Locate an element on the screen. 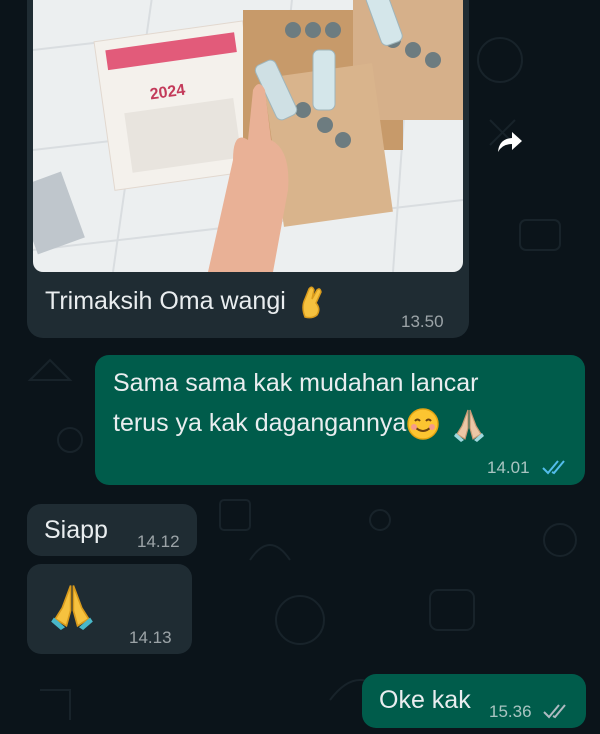  message-time: 14.12 is located at coordinates (158, 541).